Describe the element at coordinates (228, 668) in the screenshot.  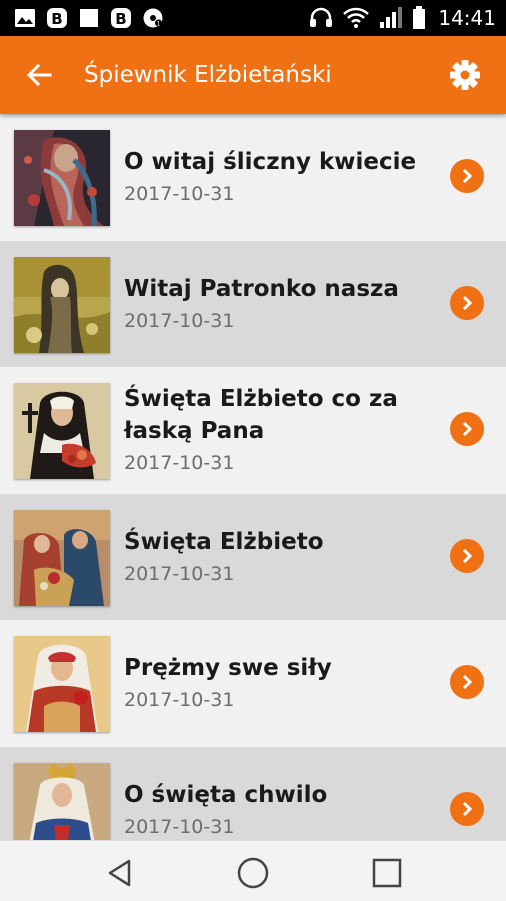
I see `song-title: Prężmy swe siły` at that location.